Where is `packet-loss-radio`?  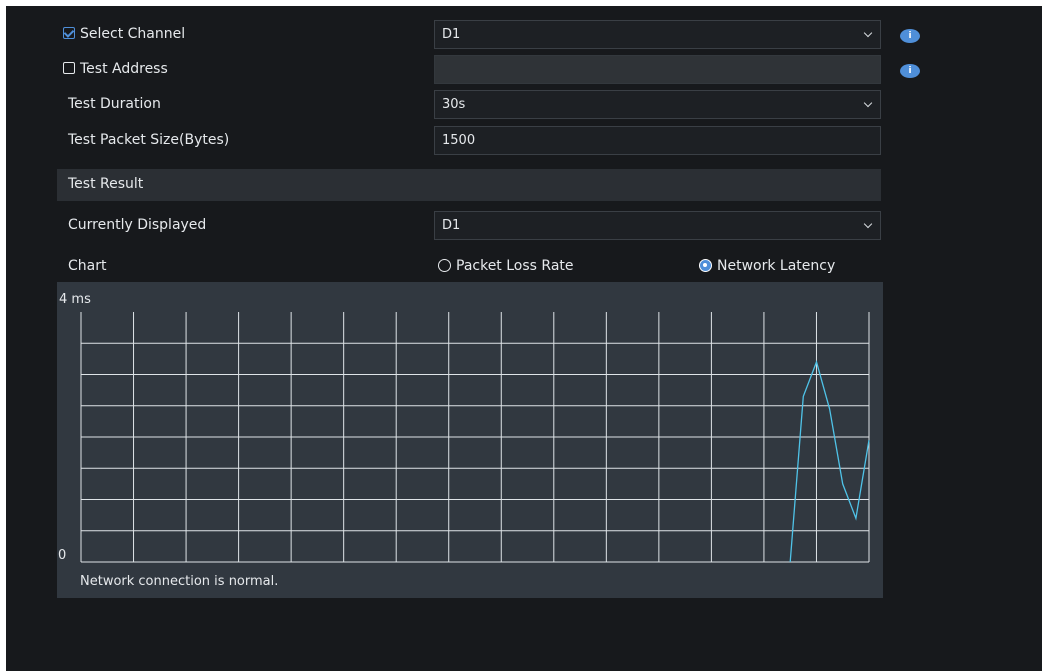
packet-loss-radio is located at coordinates (444, 265).